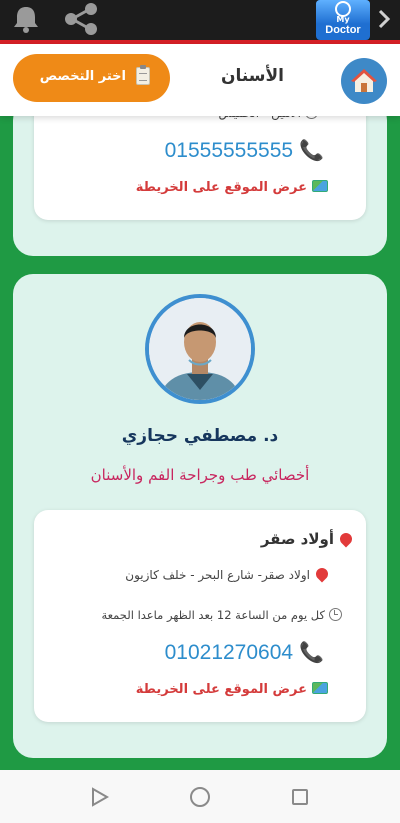  What do you see at coordinates (322, 574) in the screenshot?
I see `address-pin-icon` at bounding box center [322, 574].